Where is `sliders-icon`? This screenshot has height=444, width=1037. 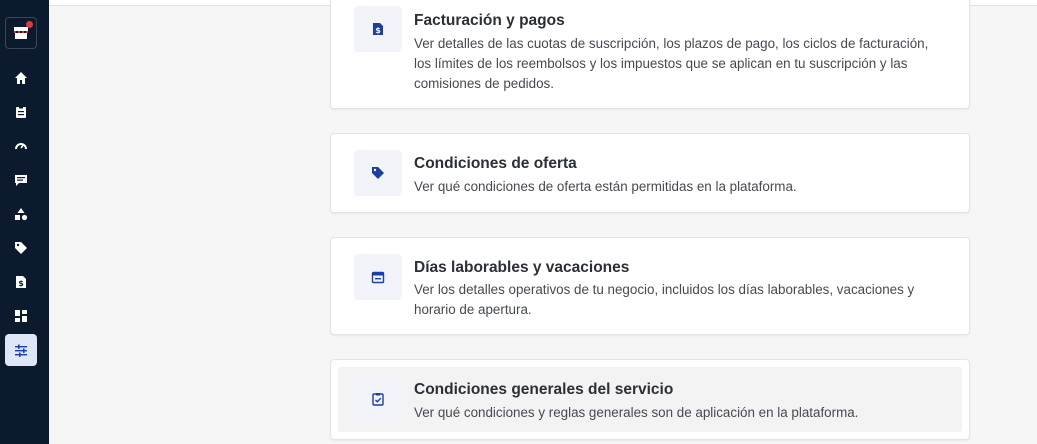
sliders-icon is located at coordinates (21, 350).